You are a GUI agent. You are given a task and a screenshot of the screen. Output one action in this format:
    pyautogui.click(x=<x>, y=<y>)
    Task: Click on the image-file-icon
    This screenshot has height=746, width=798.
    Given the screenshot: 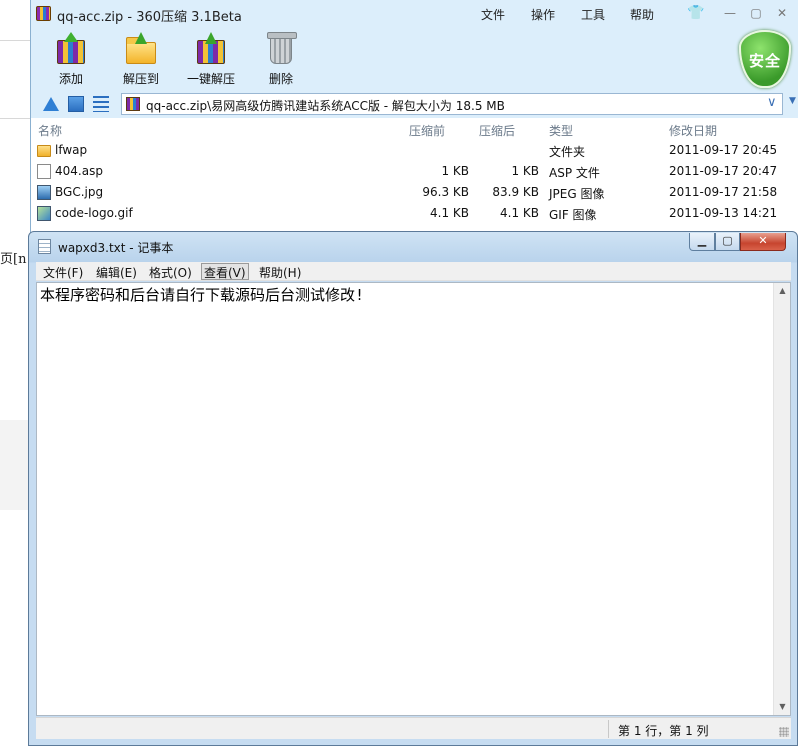 What is the action you would take?
    pyautogui.click(x=44, y=192)
    